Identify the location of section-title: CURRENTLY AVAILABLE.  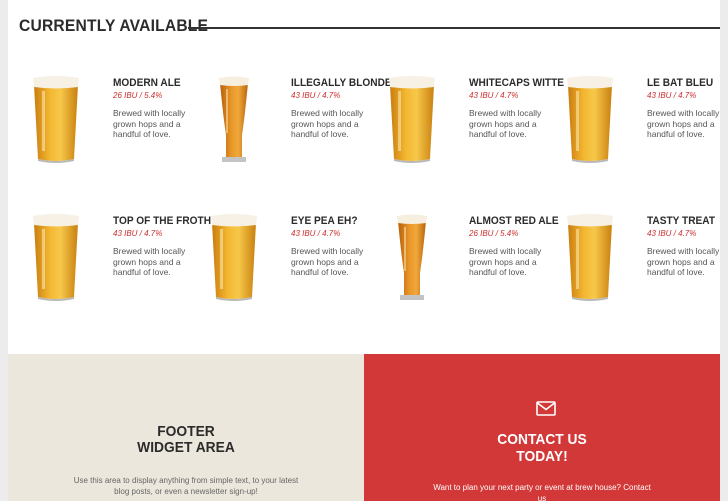
(114, 25).